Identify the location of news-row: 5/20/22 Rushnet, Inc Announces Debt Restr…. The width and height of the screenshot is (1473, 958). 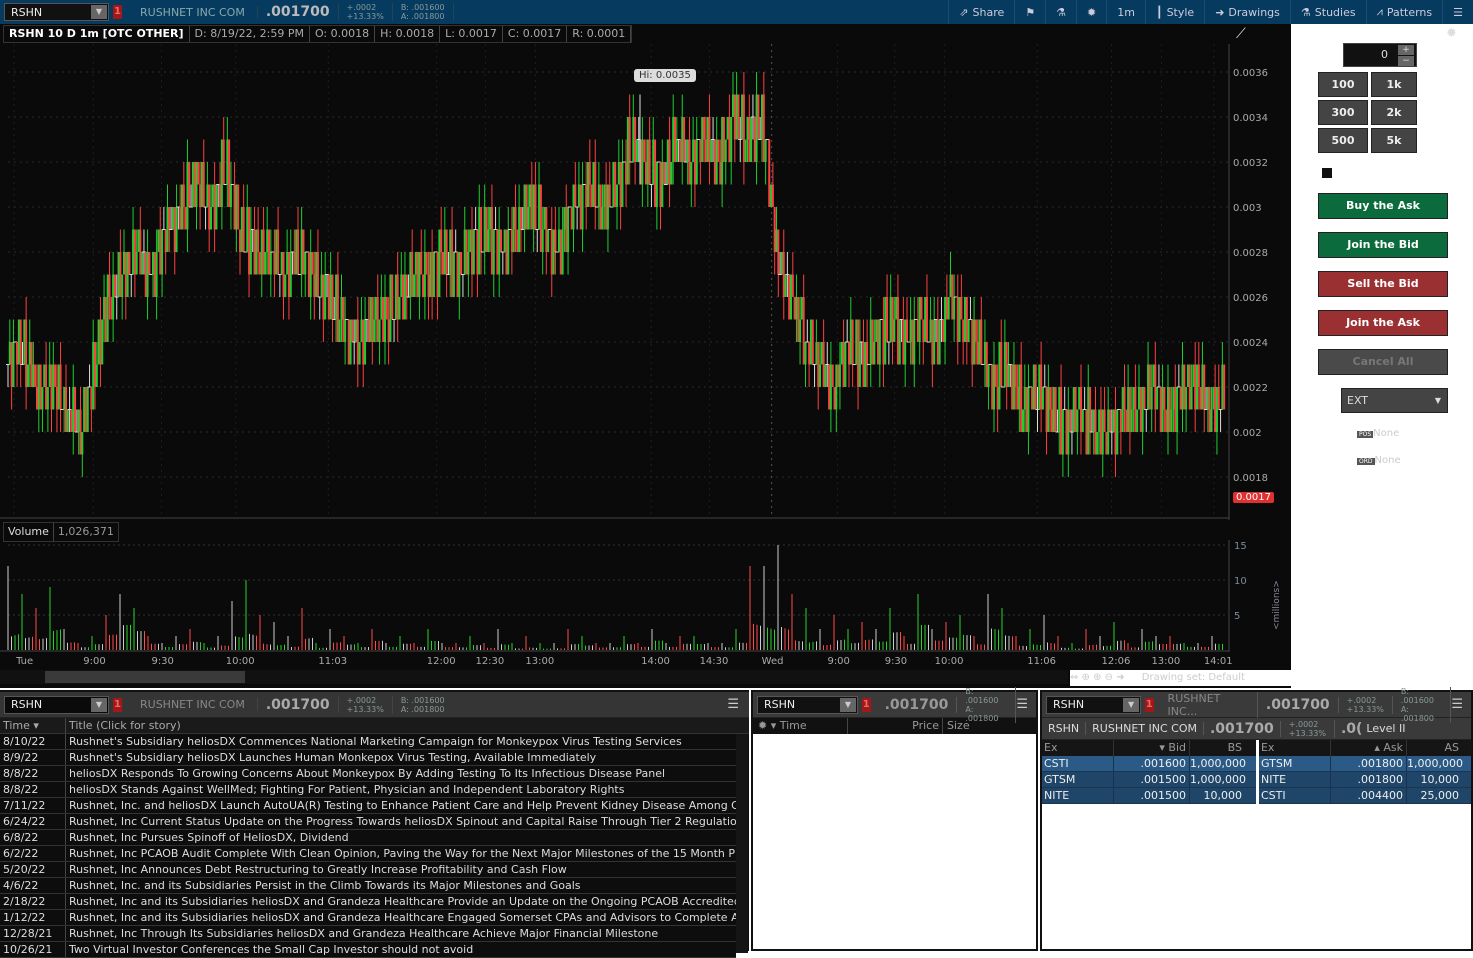
(368, 870).